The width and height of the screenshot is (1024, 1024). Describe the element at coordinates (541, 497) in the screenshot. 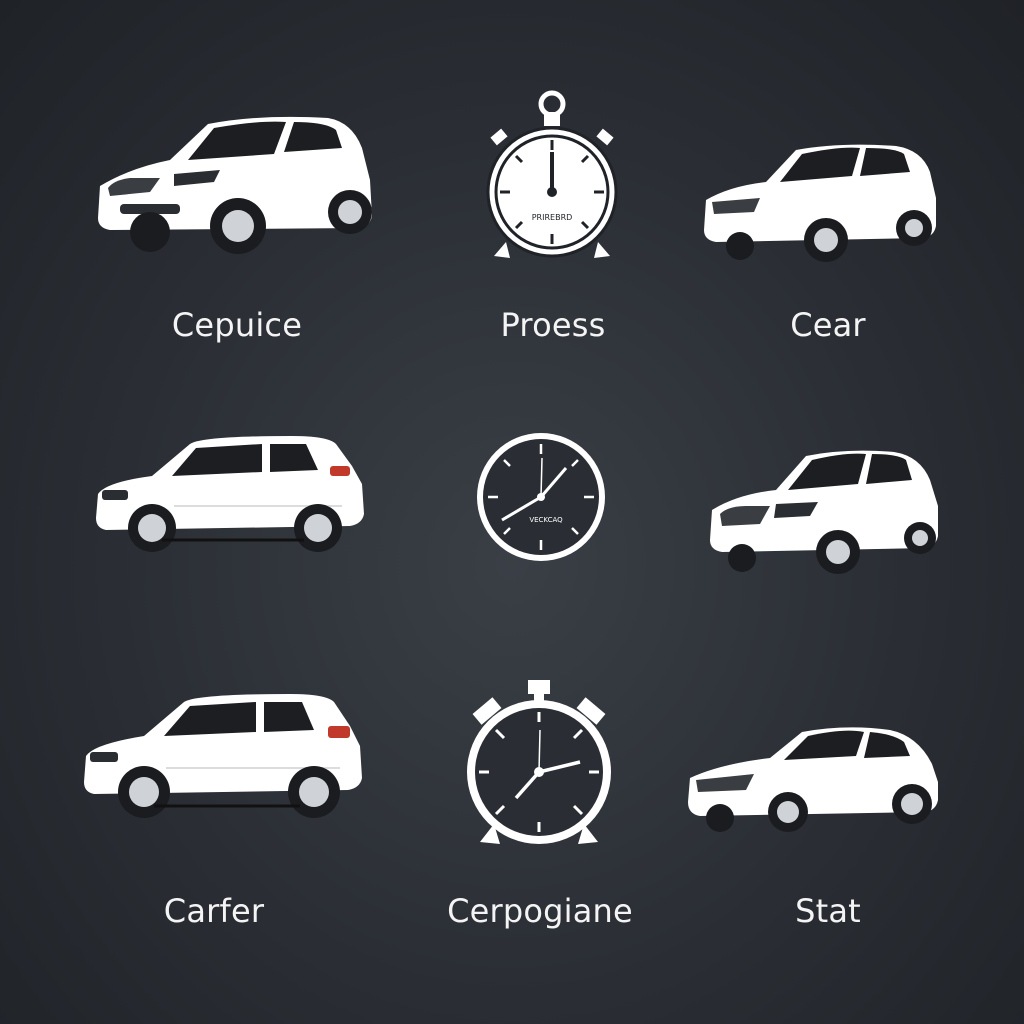

I see `clock-icon: VECKCAQ` at that location.